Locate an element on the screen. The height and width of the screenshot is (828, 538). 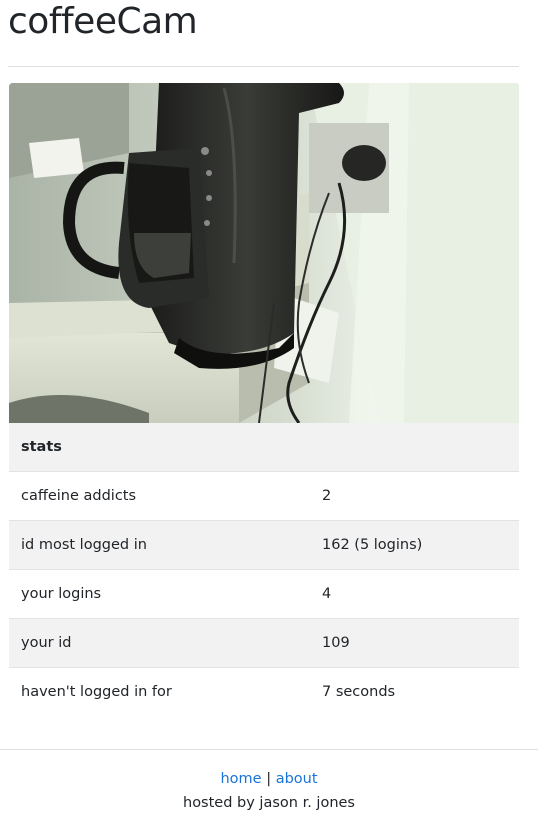
stat-label: your id is located at coordinates (159, 643).